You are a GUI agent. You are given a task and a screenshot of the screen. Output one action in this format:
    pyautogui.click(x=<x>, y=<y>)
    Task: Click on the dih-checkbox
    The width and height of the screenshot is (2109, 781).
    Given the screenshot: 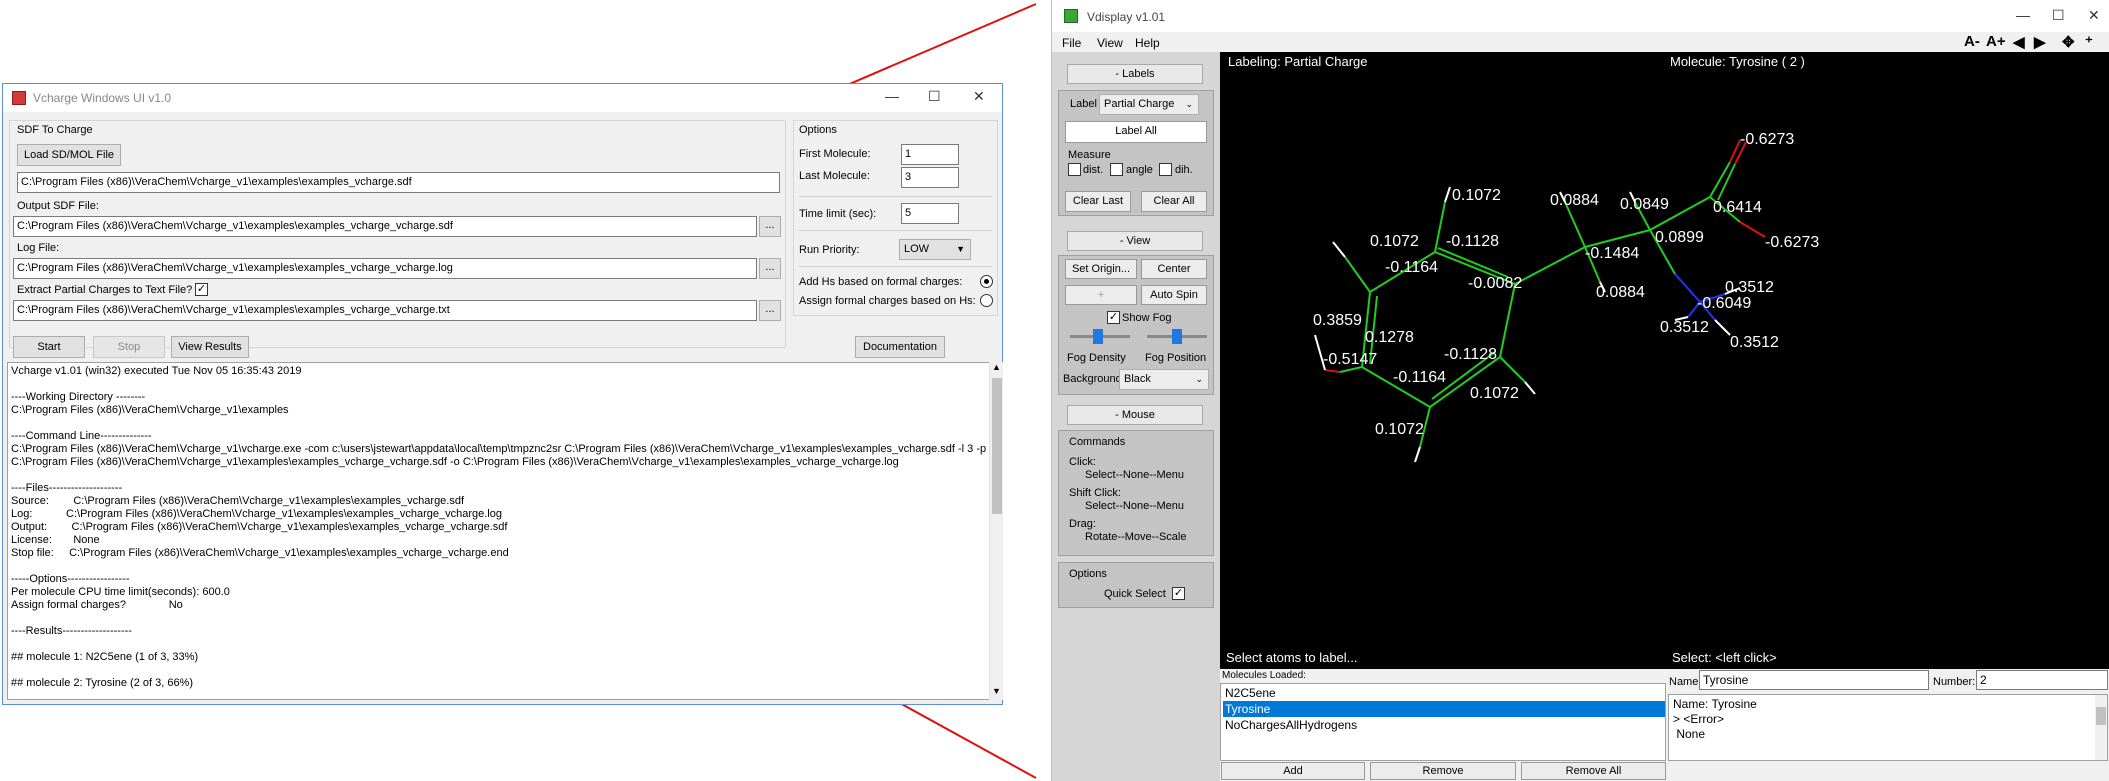 What is the action you would take?
    pyautogui.click(x=1165, y=169)
    